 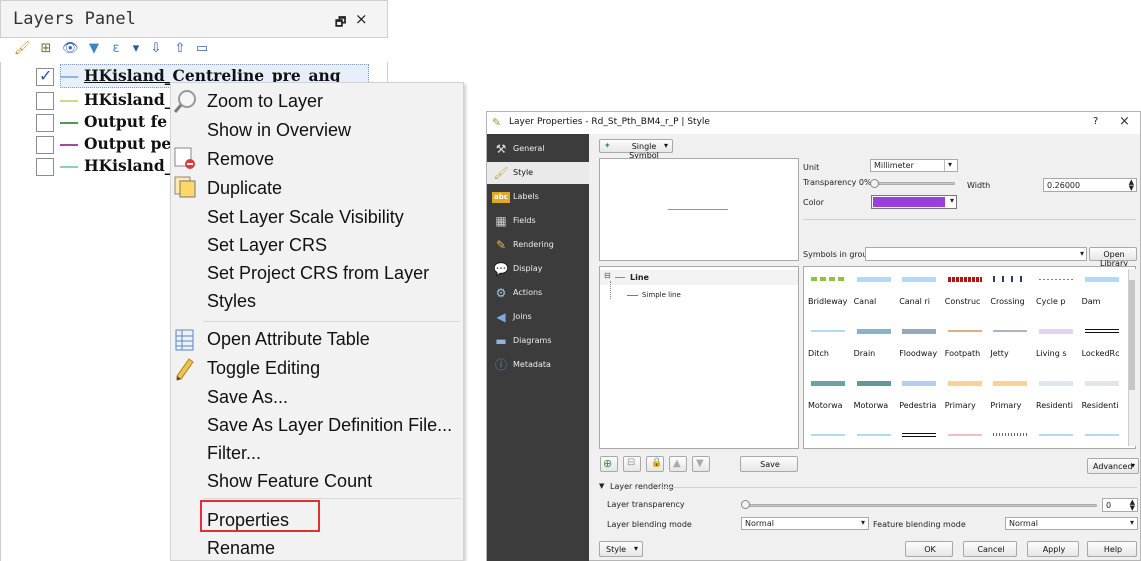 I want to click on menu-item-styles: Styles, so click(x=231, y=301).